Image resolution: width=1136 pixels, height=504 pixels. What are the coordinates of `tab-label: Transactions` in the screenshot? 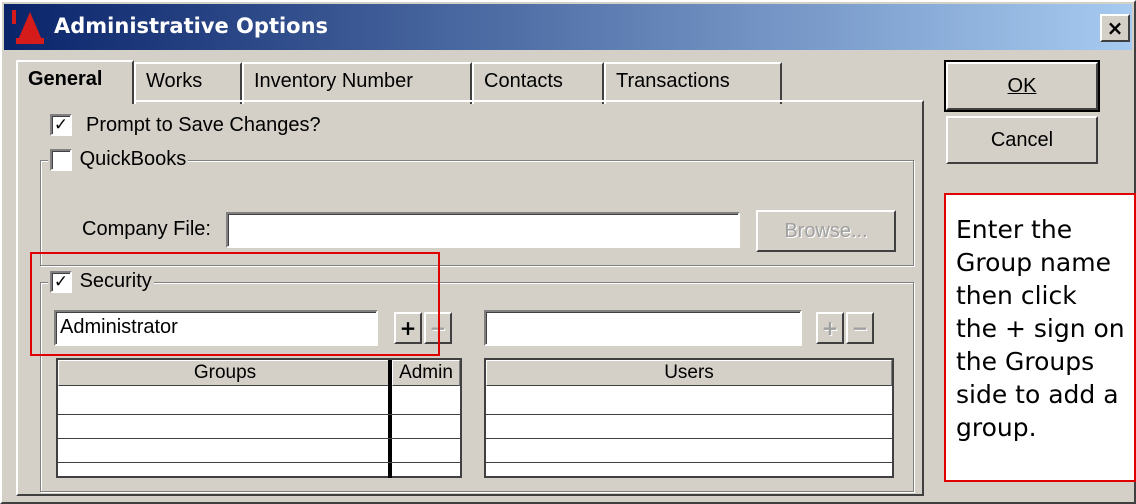 It's located at (673, 81).